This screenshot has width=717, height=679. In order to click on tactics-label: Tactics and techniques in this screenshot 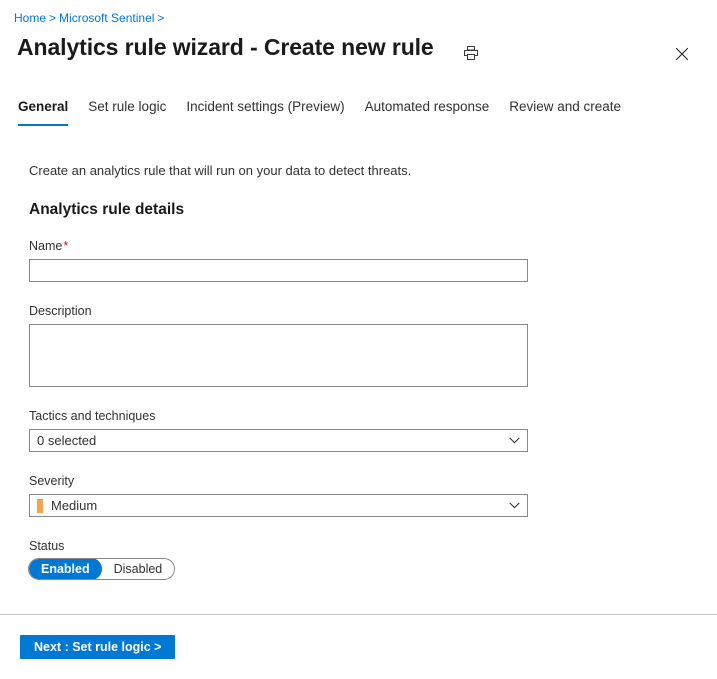, I will do `click(92, 416)`.